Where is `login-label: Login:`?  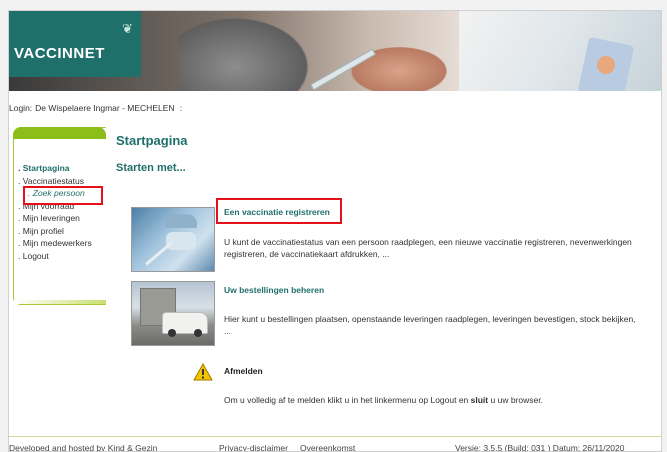 login-label: Login: is located at coordinates (21, 108).